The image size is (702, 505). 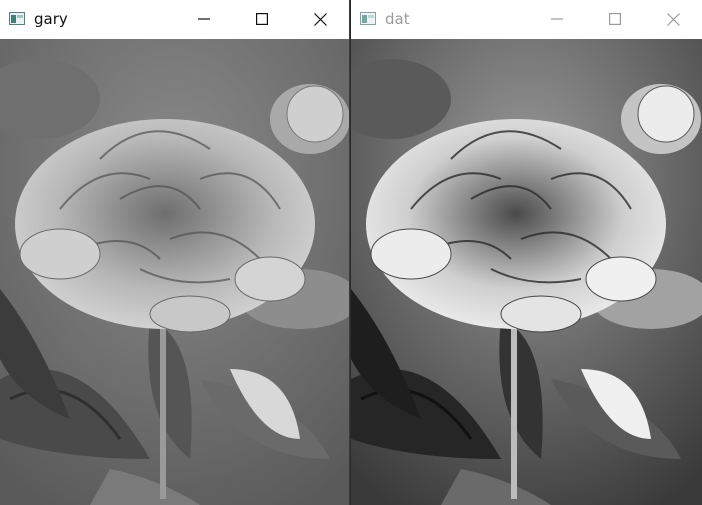 I want to click on window-title: gary, so click(x=51, y=19).